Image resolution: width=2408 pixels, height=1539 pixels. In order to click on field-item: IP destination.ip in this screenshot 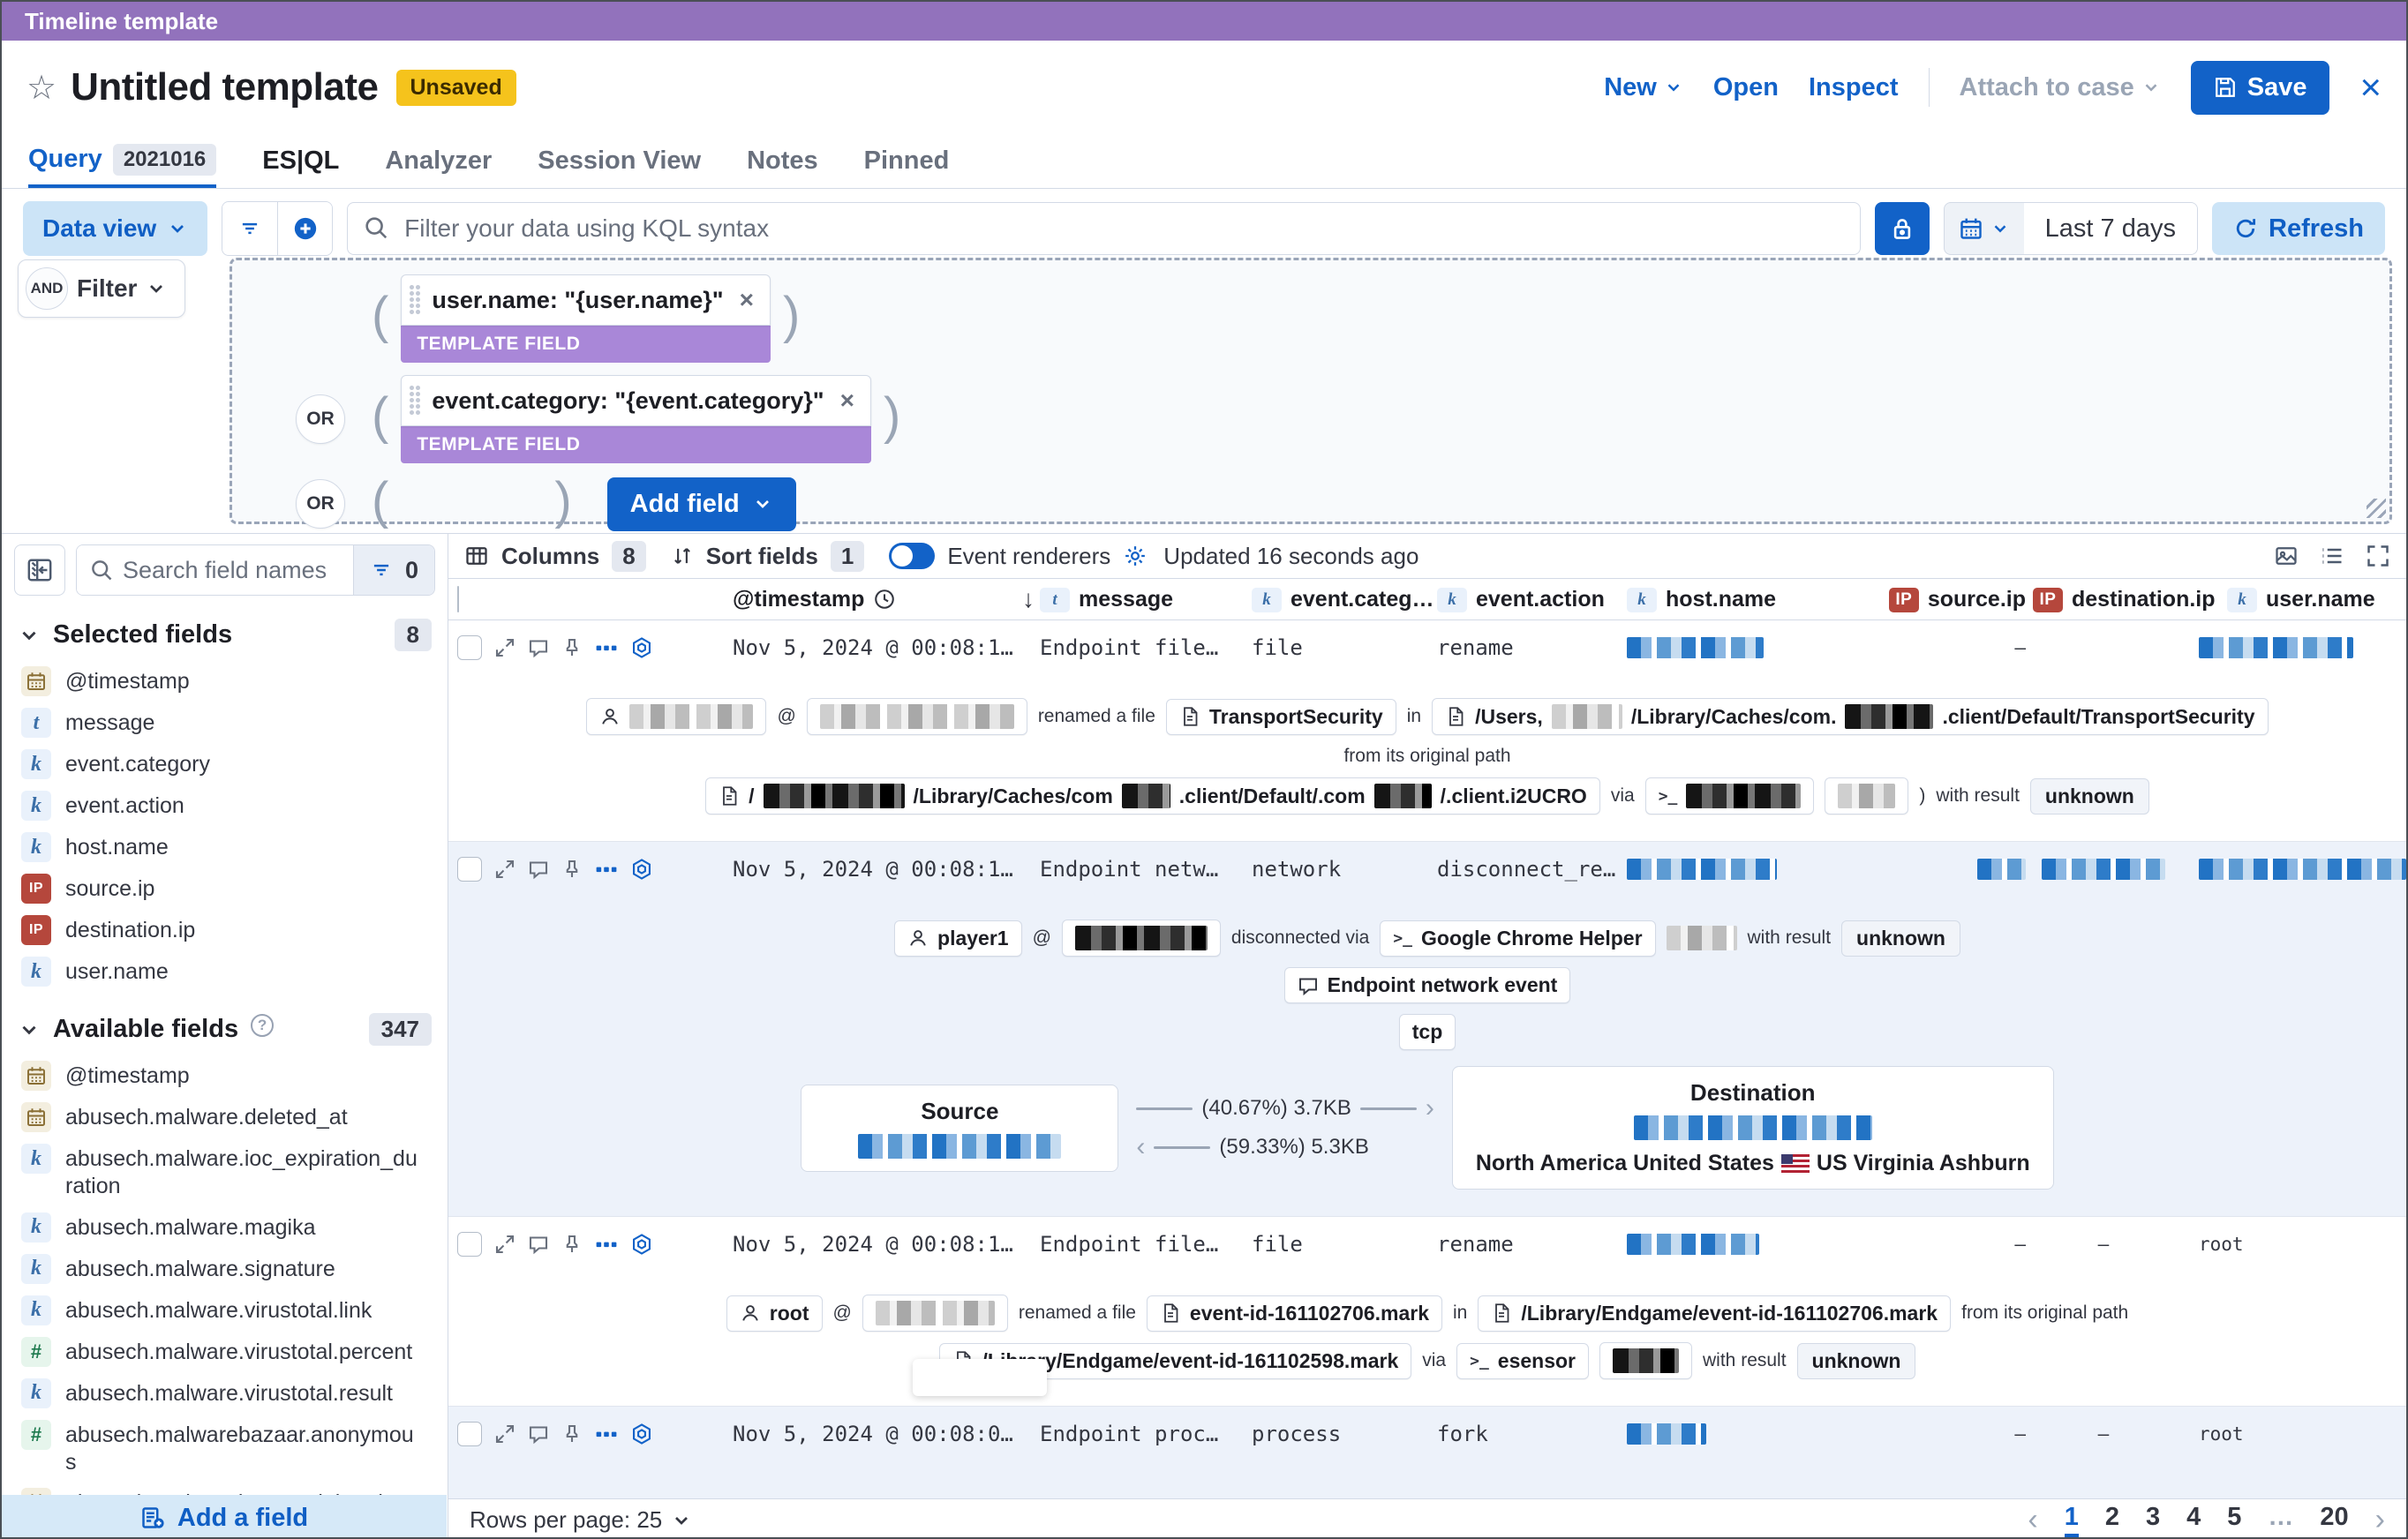, I will do `click(225, 929)`.